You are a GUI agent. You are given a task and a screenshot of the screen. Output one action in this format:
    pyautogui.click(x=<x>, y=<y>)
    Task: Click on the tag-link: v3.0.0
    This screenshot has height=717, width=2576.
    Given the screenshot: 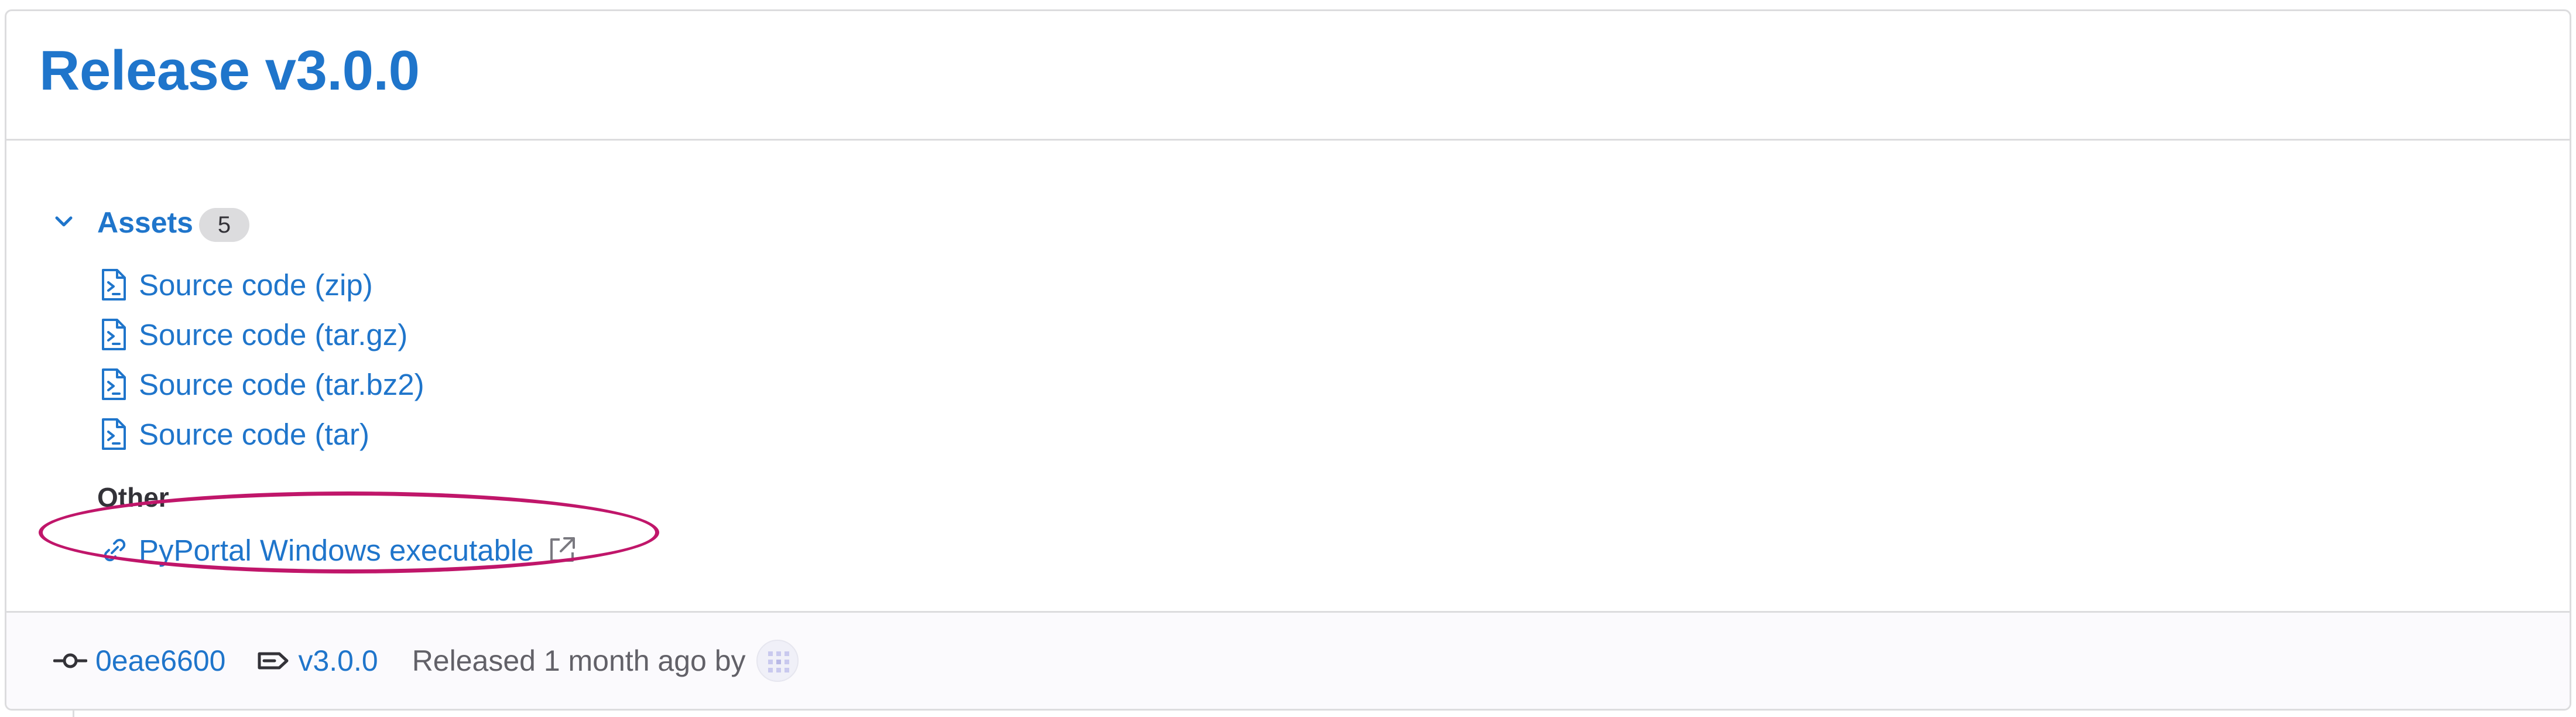 What is the action you would take?
    pyautogui.click(x=338, y=661)
    